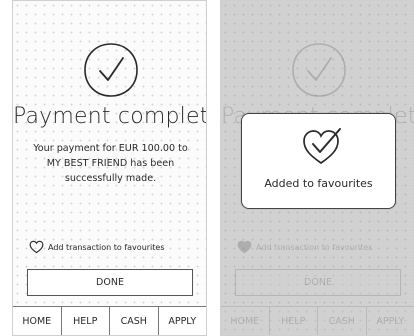  Describe the element at coordinates (86, 321) in the screenshot. I see `nav-help: HELP` at that location.